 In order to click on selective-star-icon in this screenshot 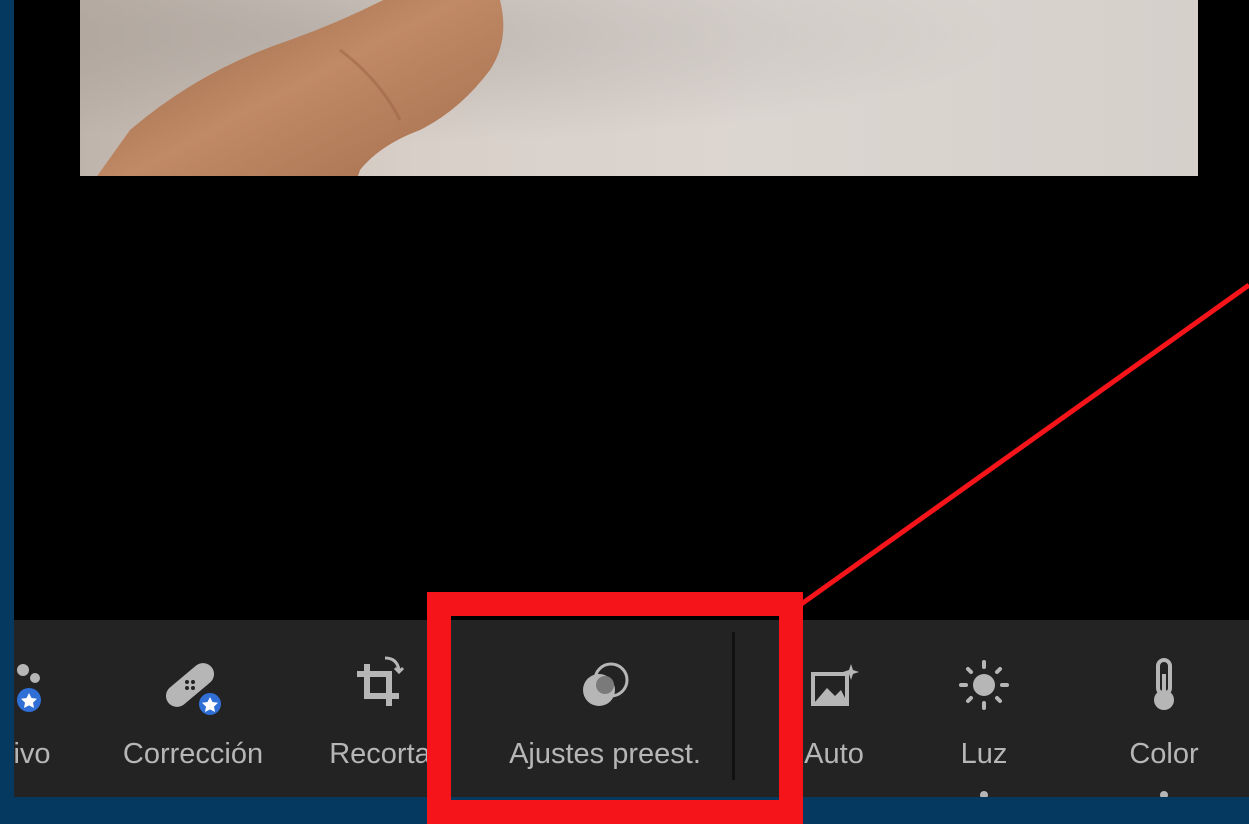, I will do `click(29, 688)`.